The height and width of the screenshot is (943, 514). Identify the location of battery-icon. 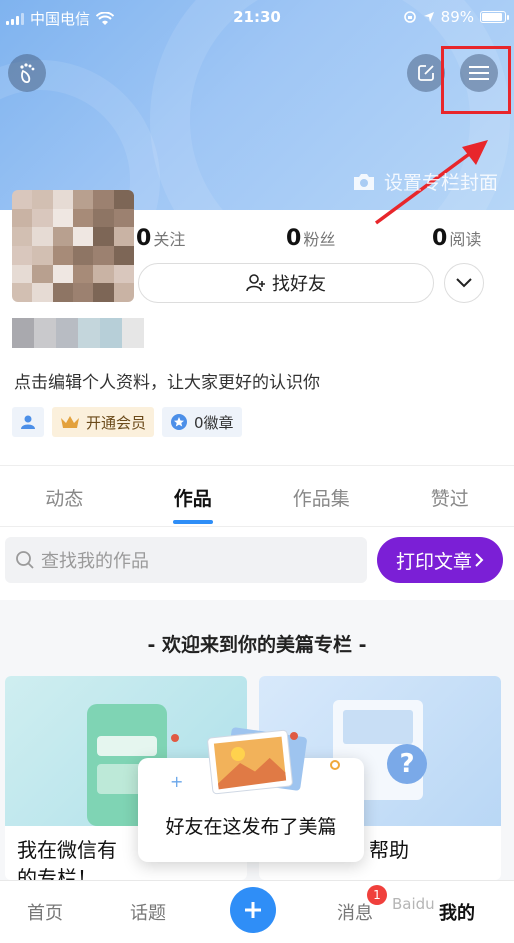
(494, 17).